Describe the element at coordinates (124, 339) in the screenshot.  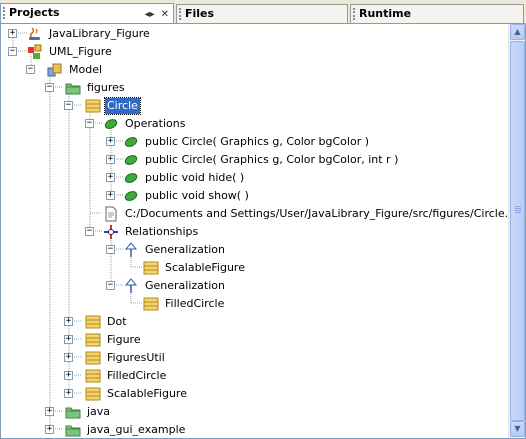
I see `tree-node-label: Figure` at that location.